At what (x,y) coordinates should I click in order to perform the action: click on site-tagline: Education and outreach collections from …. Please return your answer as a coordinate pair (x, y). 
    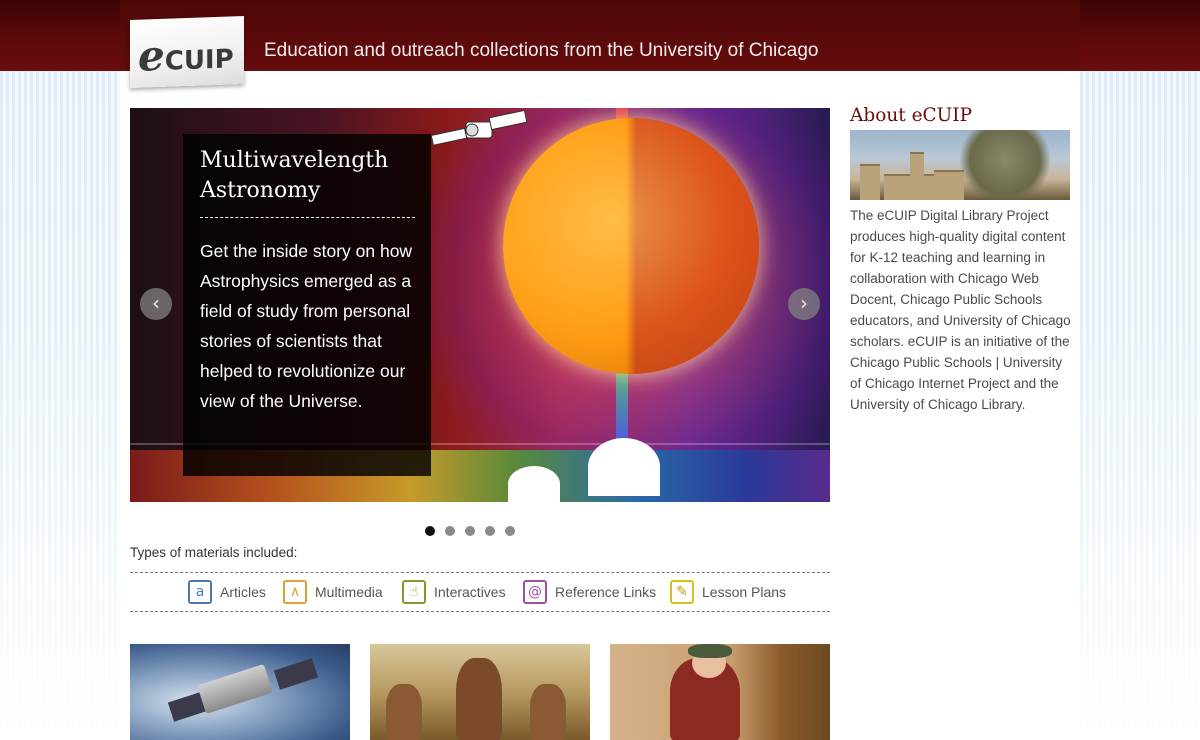
    Looking at the image, I should click on (541, 50).